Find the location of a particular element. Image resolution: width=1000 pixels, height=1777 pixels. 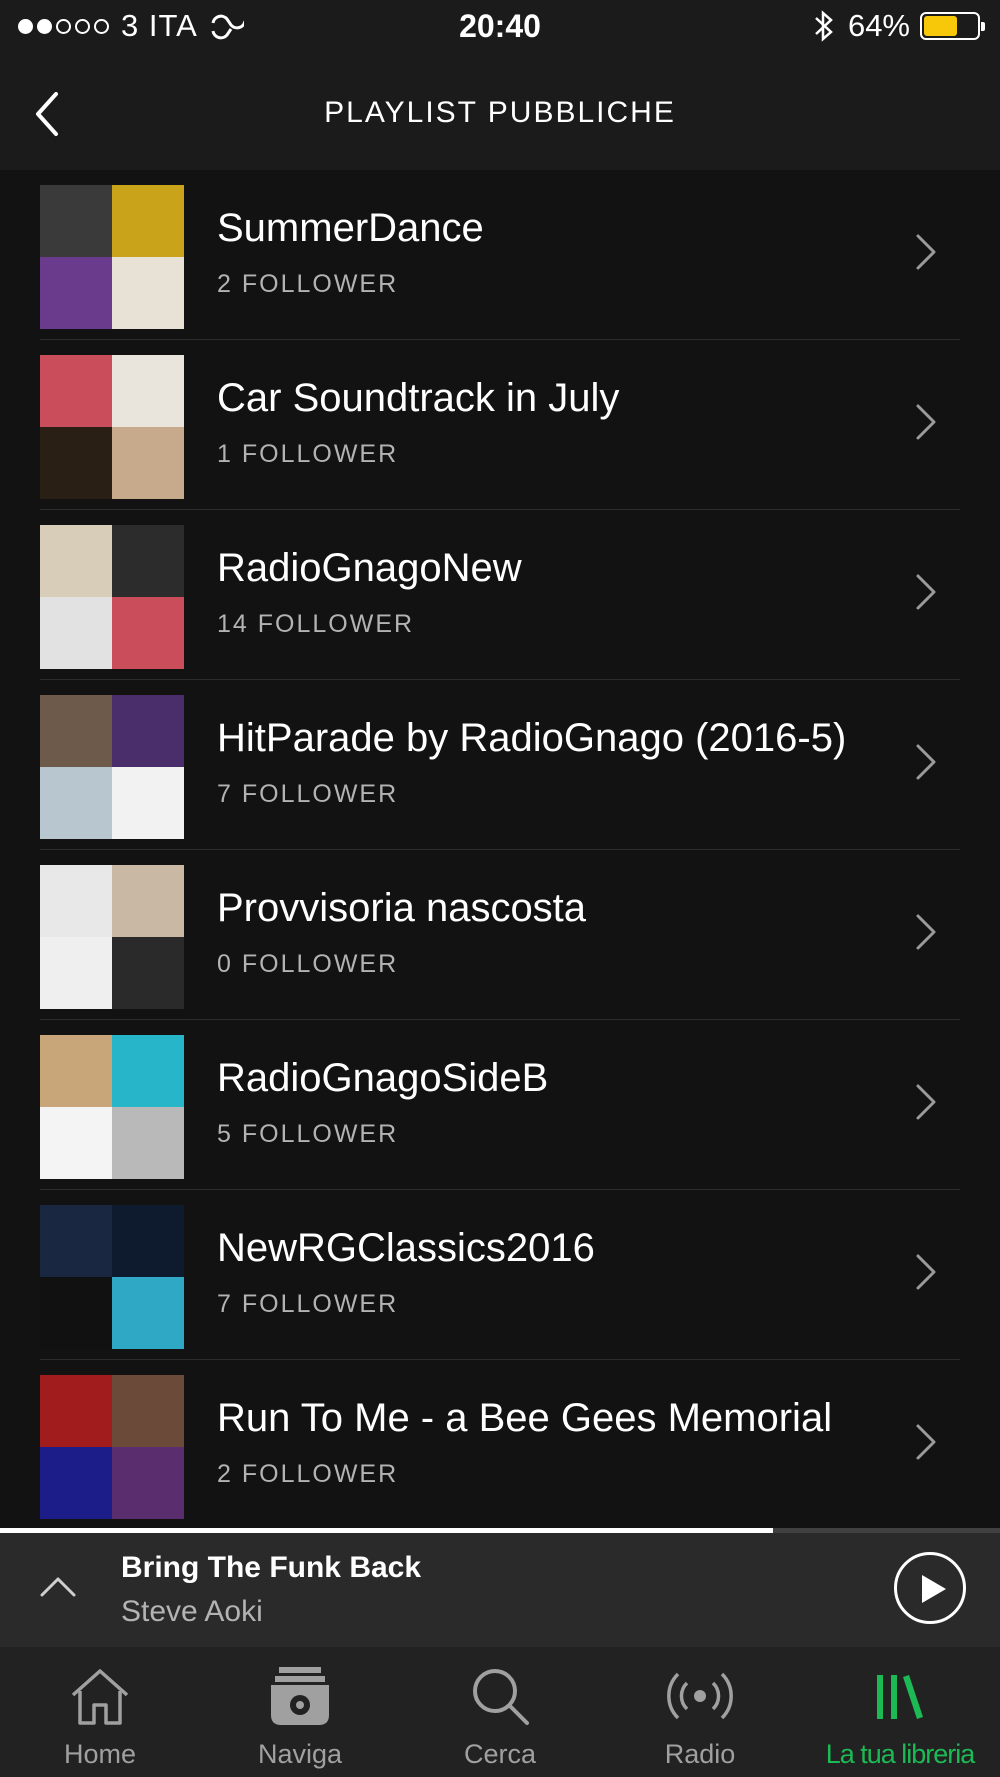

status-right: 64% is located at coordinates (898, 26).